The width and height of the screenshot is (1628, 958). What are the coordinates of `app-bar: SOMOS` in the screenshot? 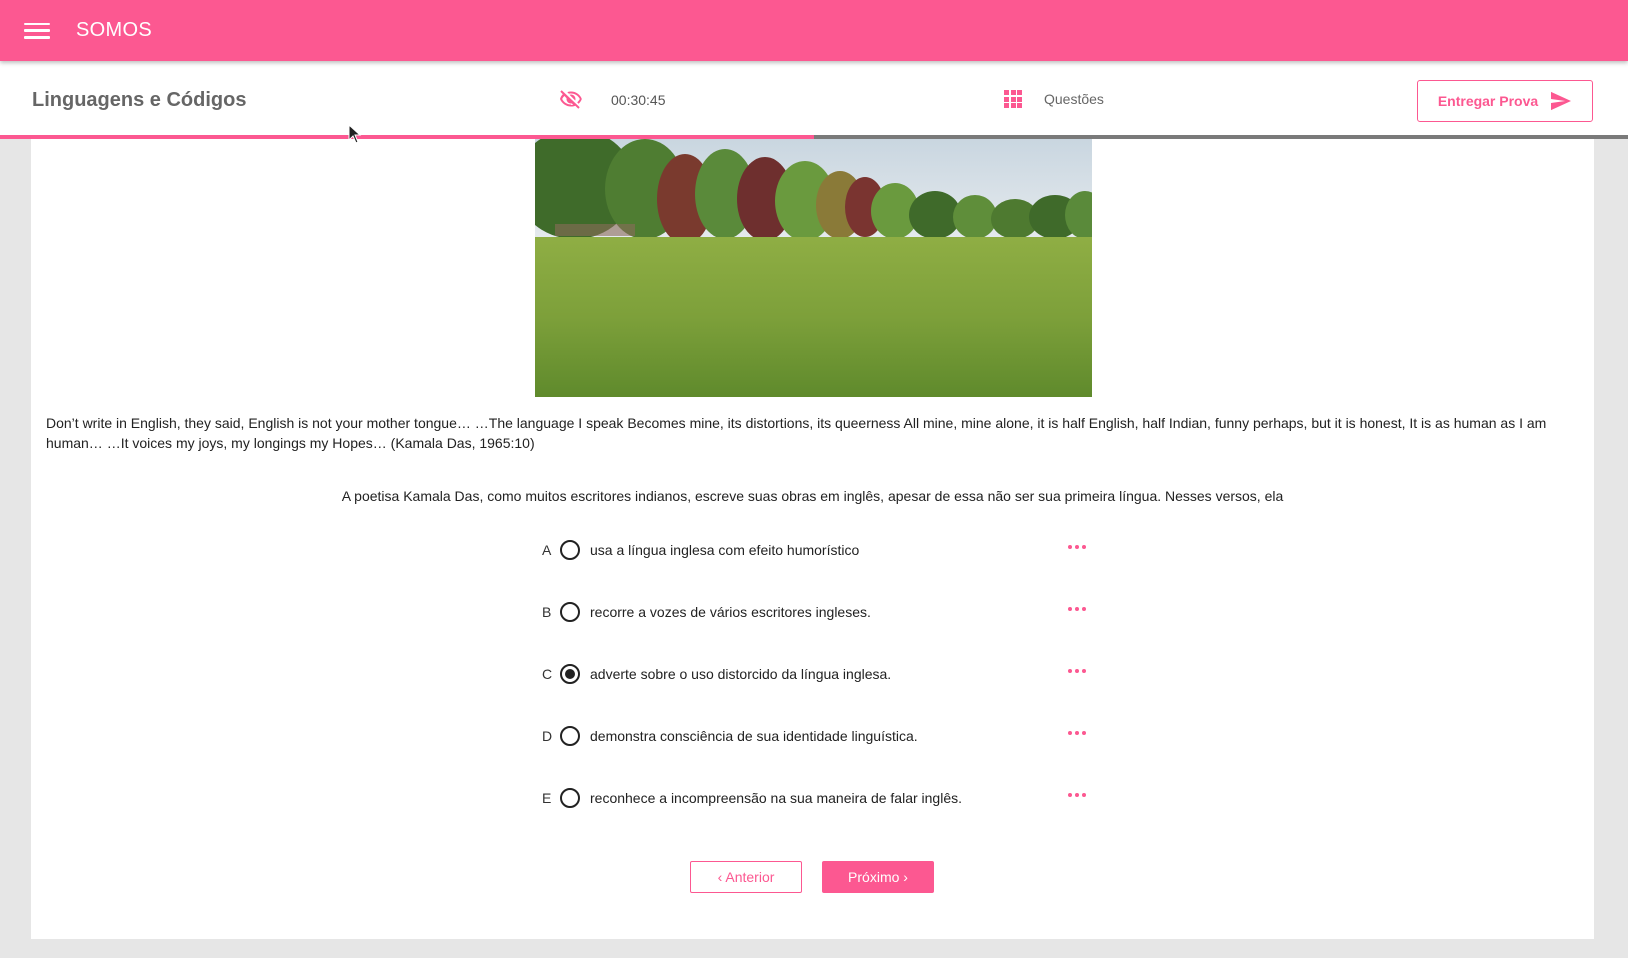 It's located at (814, 30).